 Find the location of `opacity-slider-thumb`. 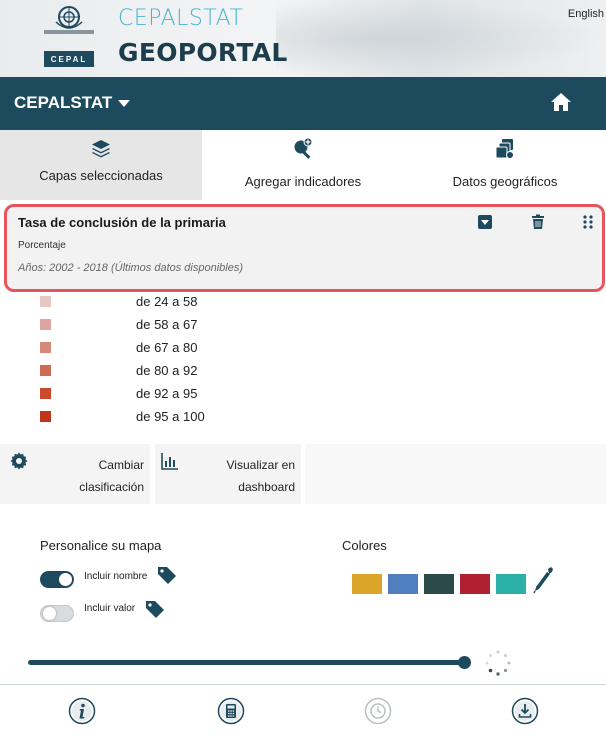

opacity-slider-thumb is located at coordinates (464, 662).